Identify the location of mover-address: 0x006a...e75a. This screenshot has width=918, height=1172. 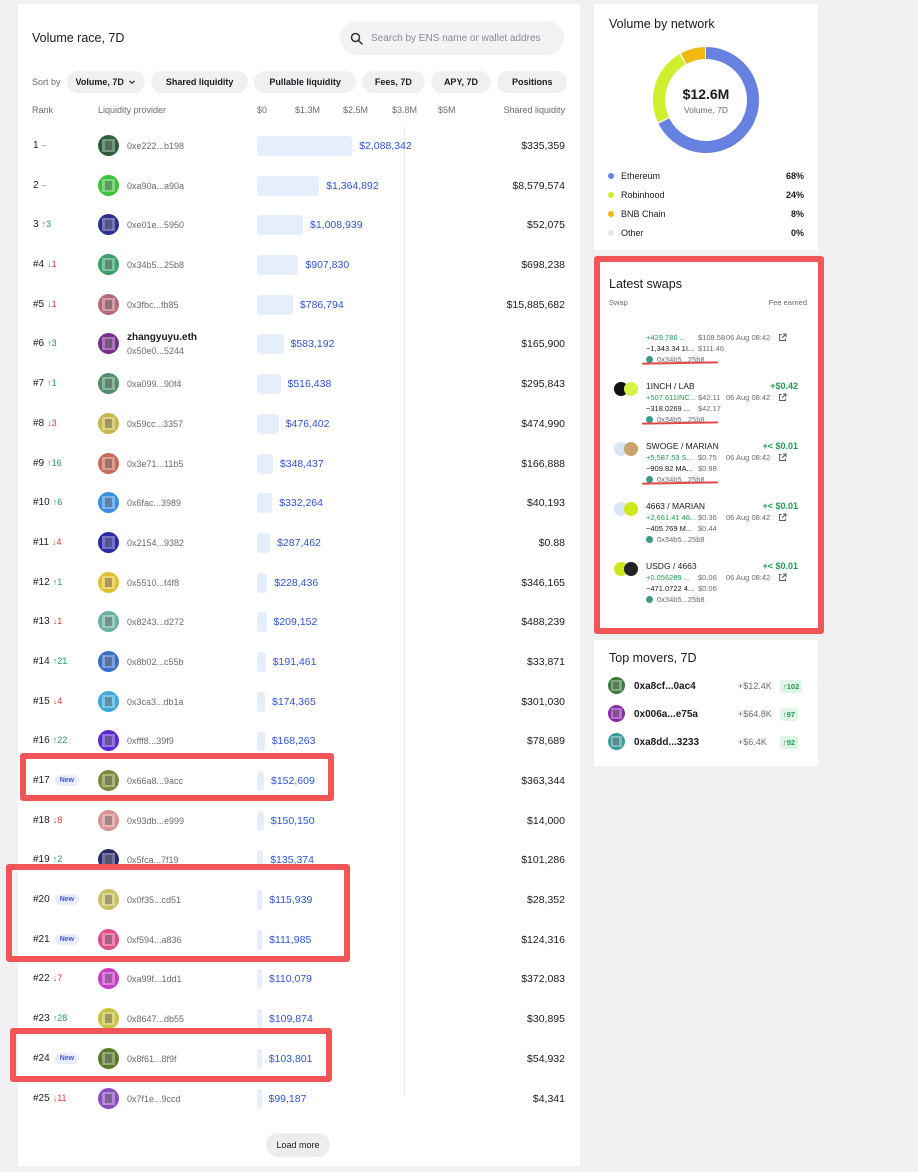
(666, 714).